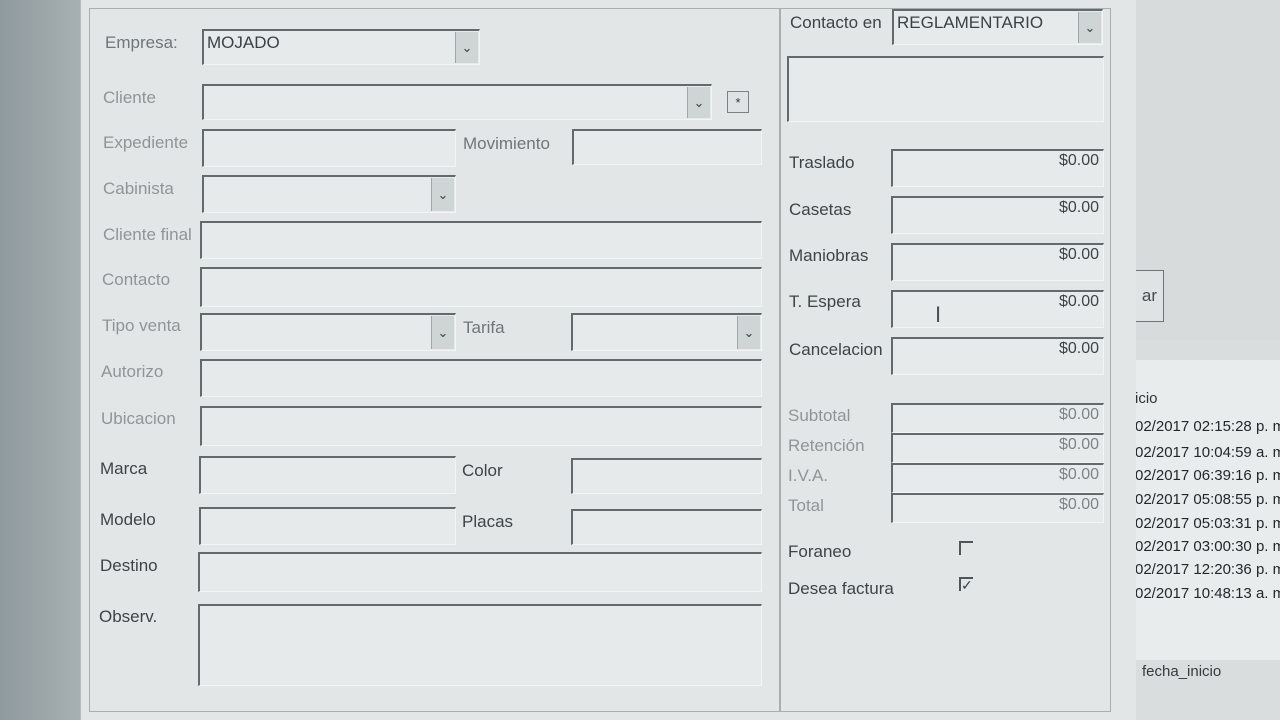 This screenshot has width=1280, height=720. I want to click on footer-column-label: fecha_inicio, so click(1182, 671).